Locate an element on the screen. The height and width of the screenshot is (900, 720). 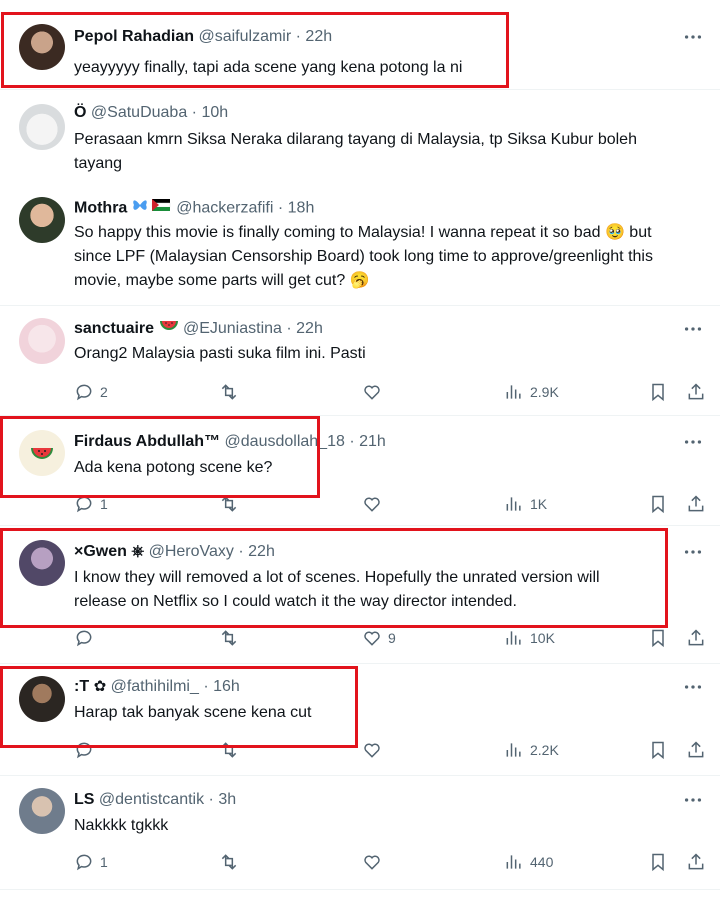
action-bar: 2.2K is located at coordinates (391, 750).